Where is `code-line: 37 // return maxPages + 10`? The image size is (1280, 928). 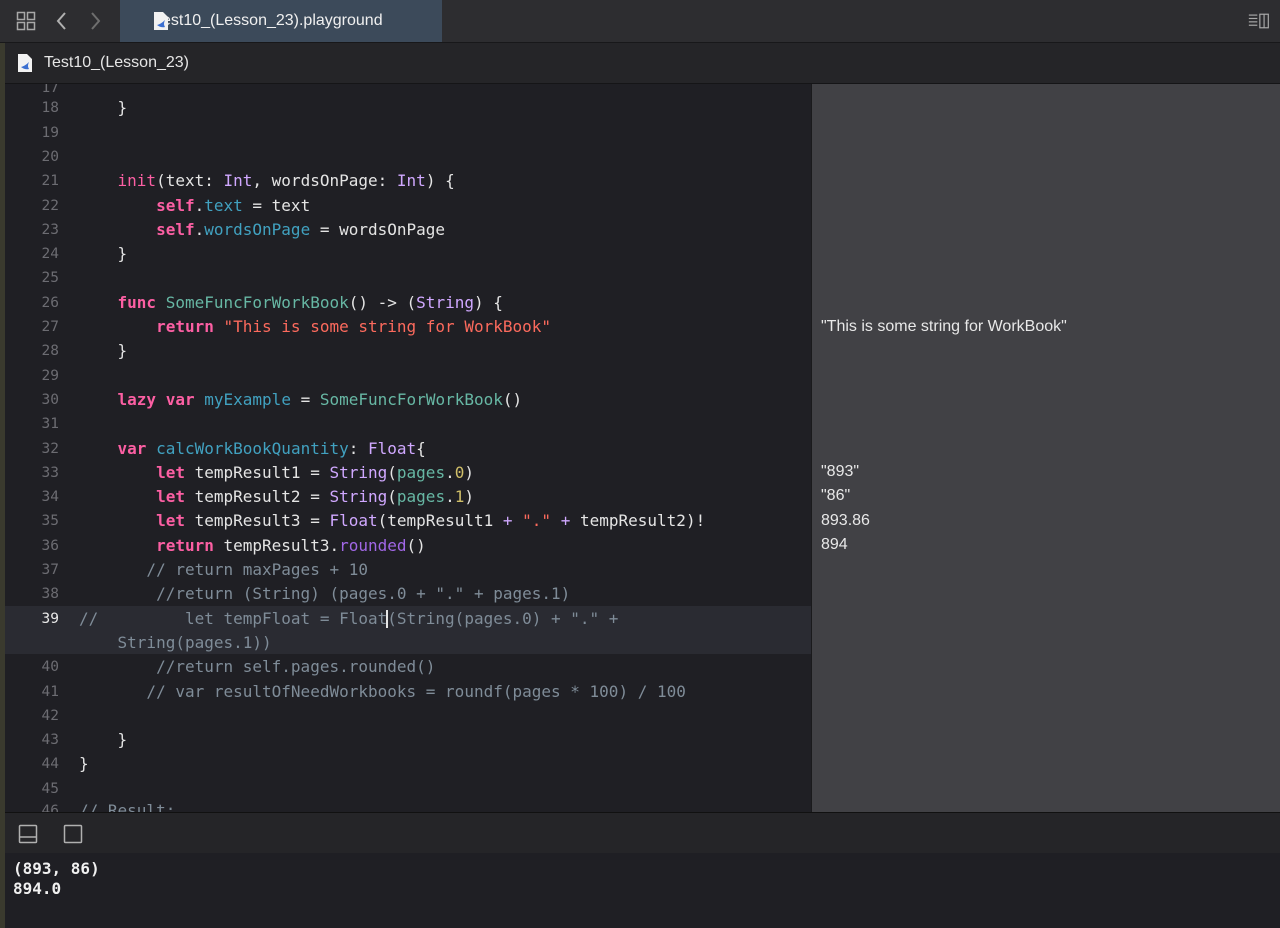 code-line: 37 // return maxPages + 10 is located at coordinates (204, 569).